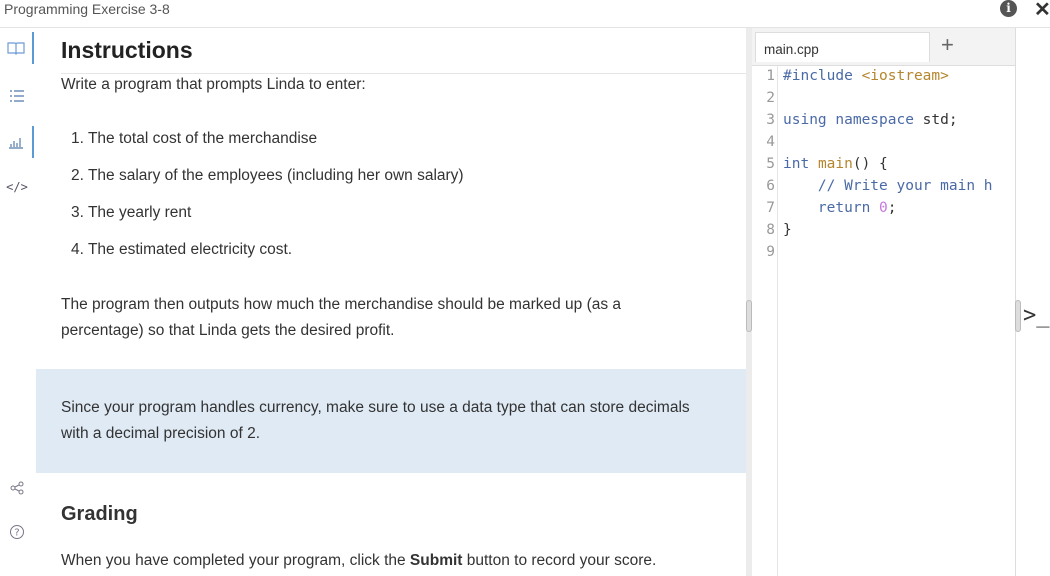  Describe the element at coordinates (818, 76) in the screenshot. I see `code-token: #include` at that location.